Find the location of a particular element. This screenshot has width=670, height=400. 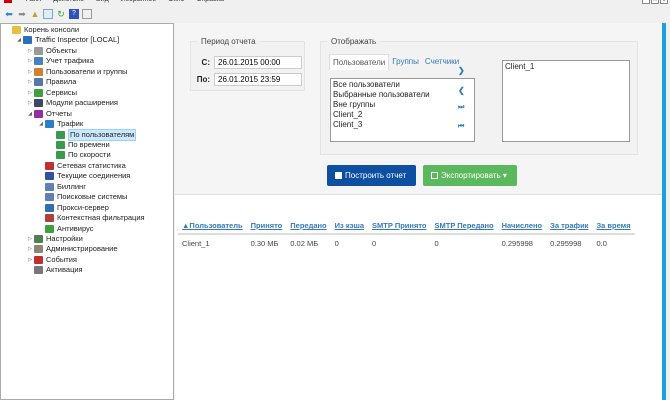

export-button: Экспортировать ▾ is located at coordinates (470, 175).